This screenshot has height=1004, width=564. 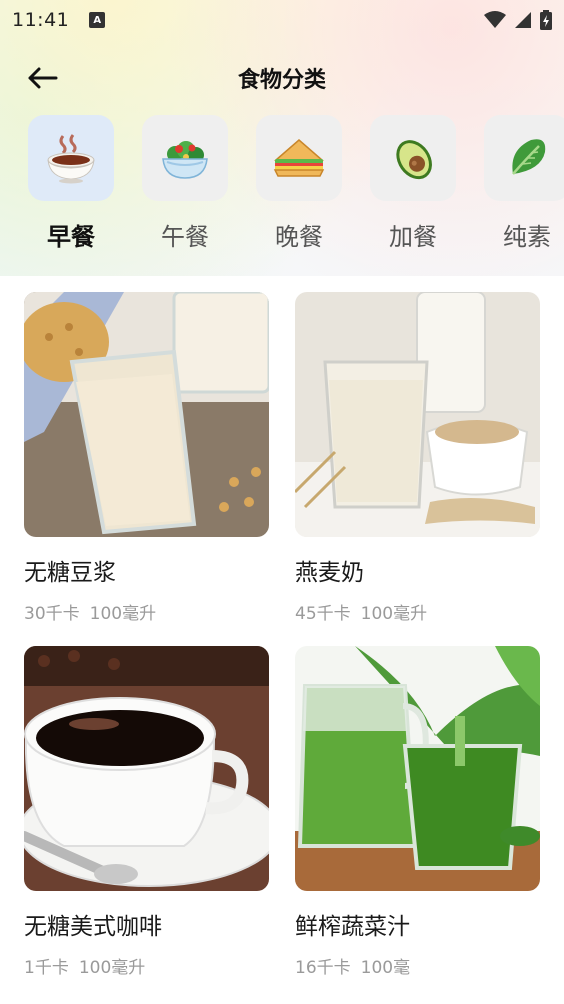 I want to click on back-button, so click(x=42, y=78).